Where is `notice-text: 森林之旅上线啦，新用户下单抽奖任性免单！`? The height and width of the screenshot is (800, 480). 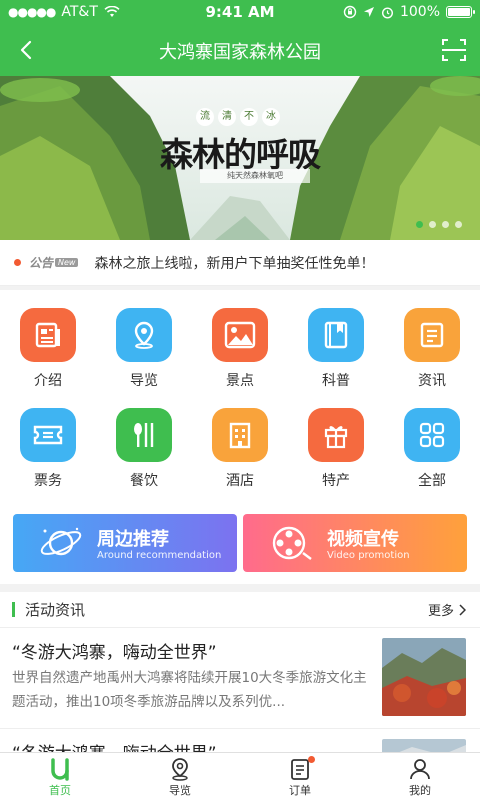
notice-text: 森林之旅上线啦，新用户下单抽奖任性免单！ is located at coordinates (234, 263).